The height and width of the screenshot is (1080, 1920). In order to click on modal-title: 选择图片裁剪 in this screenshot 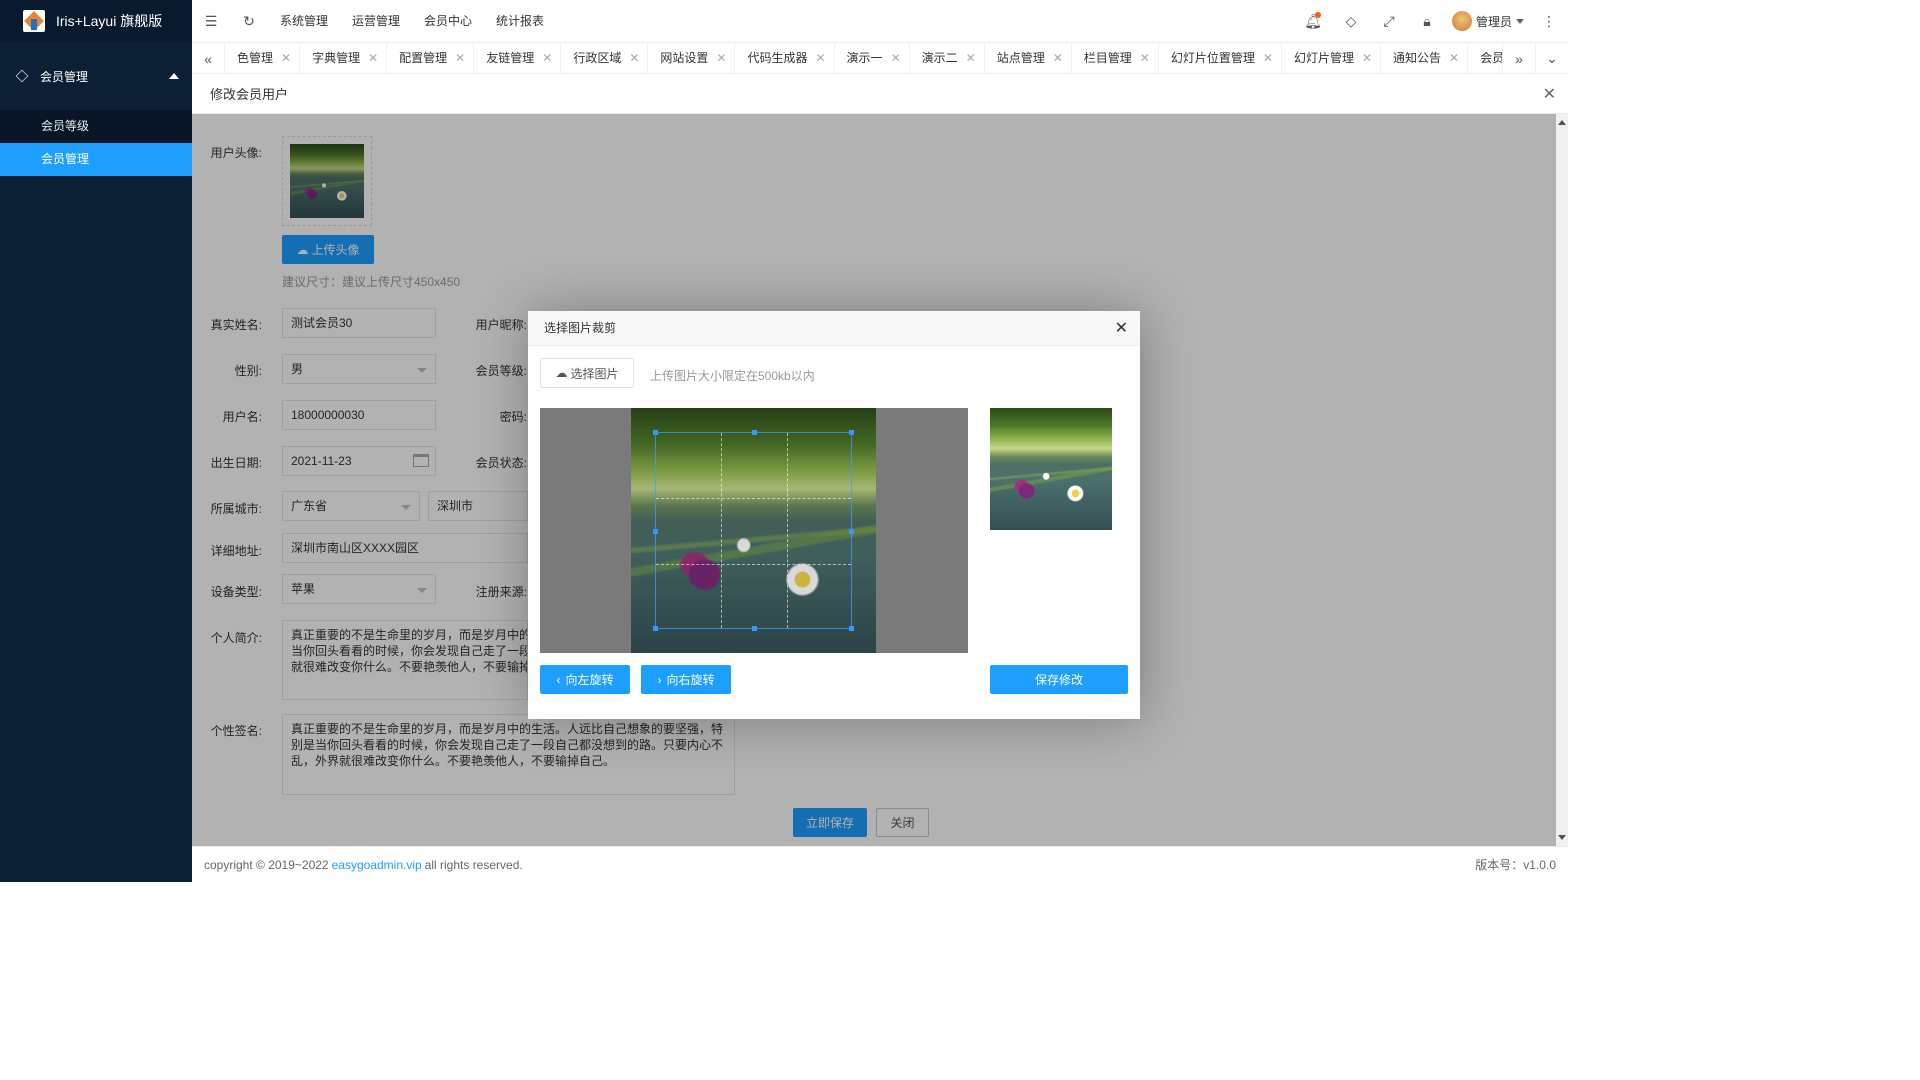, I will do `click(580, 328)`.